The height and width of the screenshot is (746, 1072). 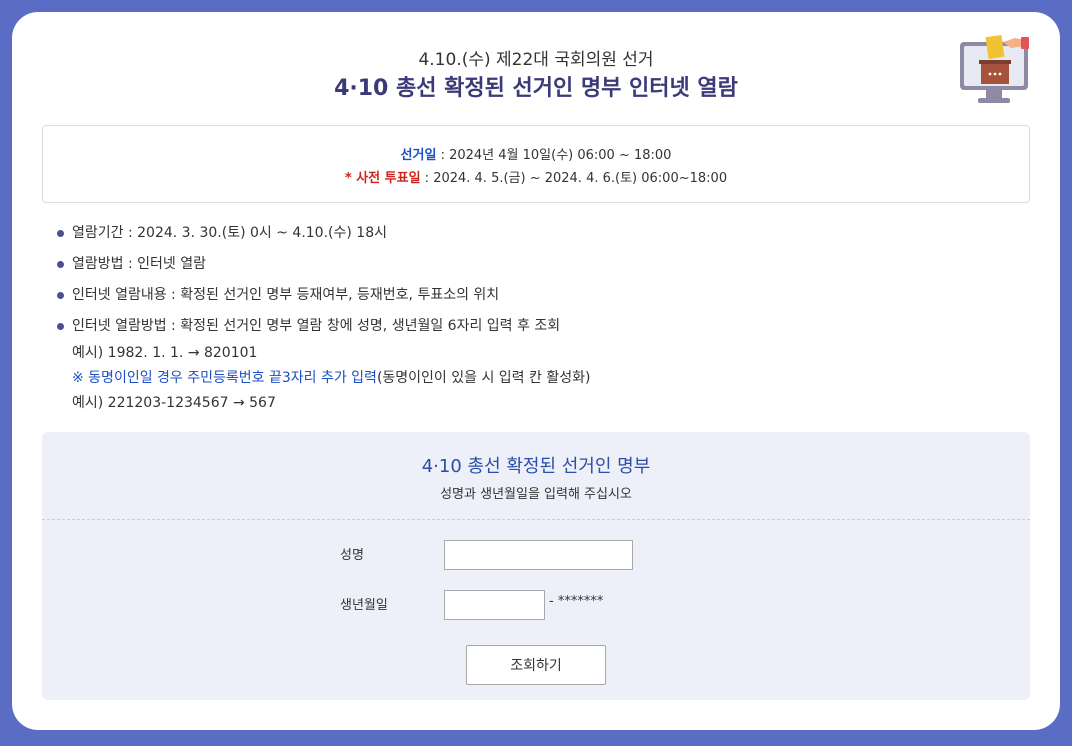 I want to click on election-date-row: 선거일 : 2024년 4월 10일(수) 06:00 ~ 18:00, so click(x=536, y=153).